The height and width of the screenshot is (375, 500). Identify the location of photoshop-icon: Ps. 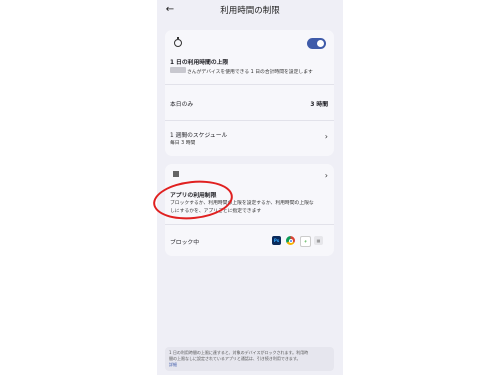
(276, 240).